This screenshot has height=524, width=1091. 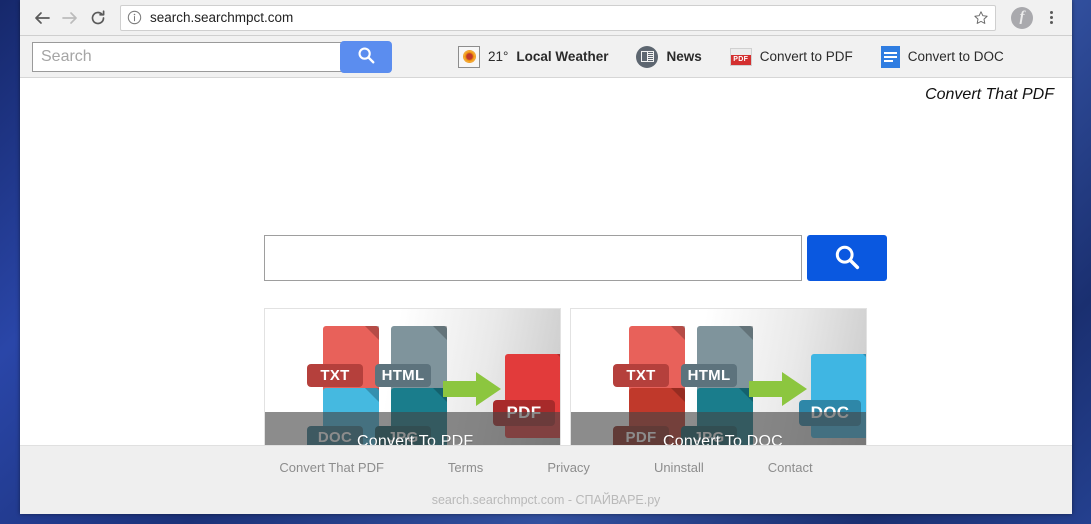 I want to click on back-button, so click(x=42, y=18).